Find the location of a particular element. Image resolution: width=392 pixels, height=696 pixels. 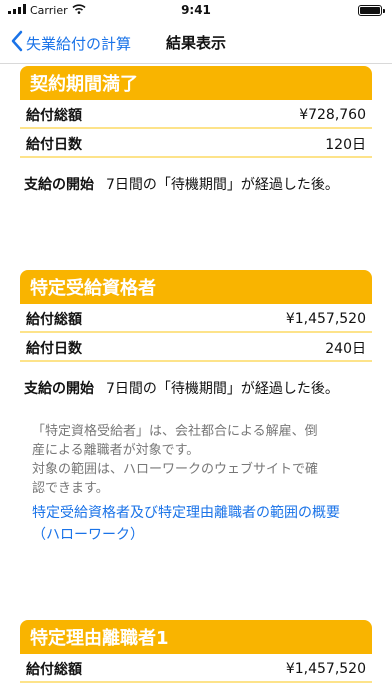

status-bar: Carrier 9:41 is located at coordinates (196, 11).